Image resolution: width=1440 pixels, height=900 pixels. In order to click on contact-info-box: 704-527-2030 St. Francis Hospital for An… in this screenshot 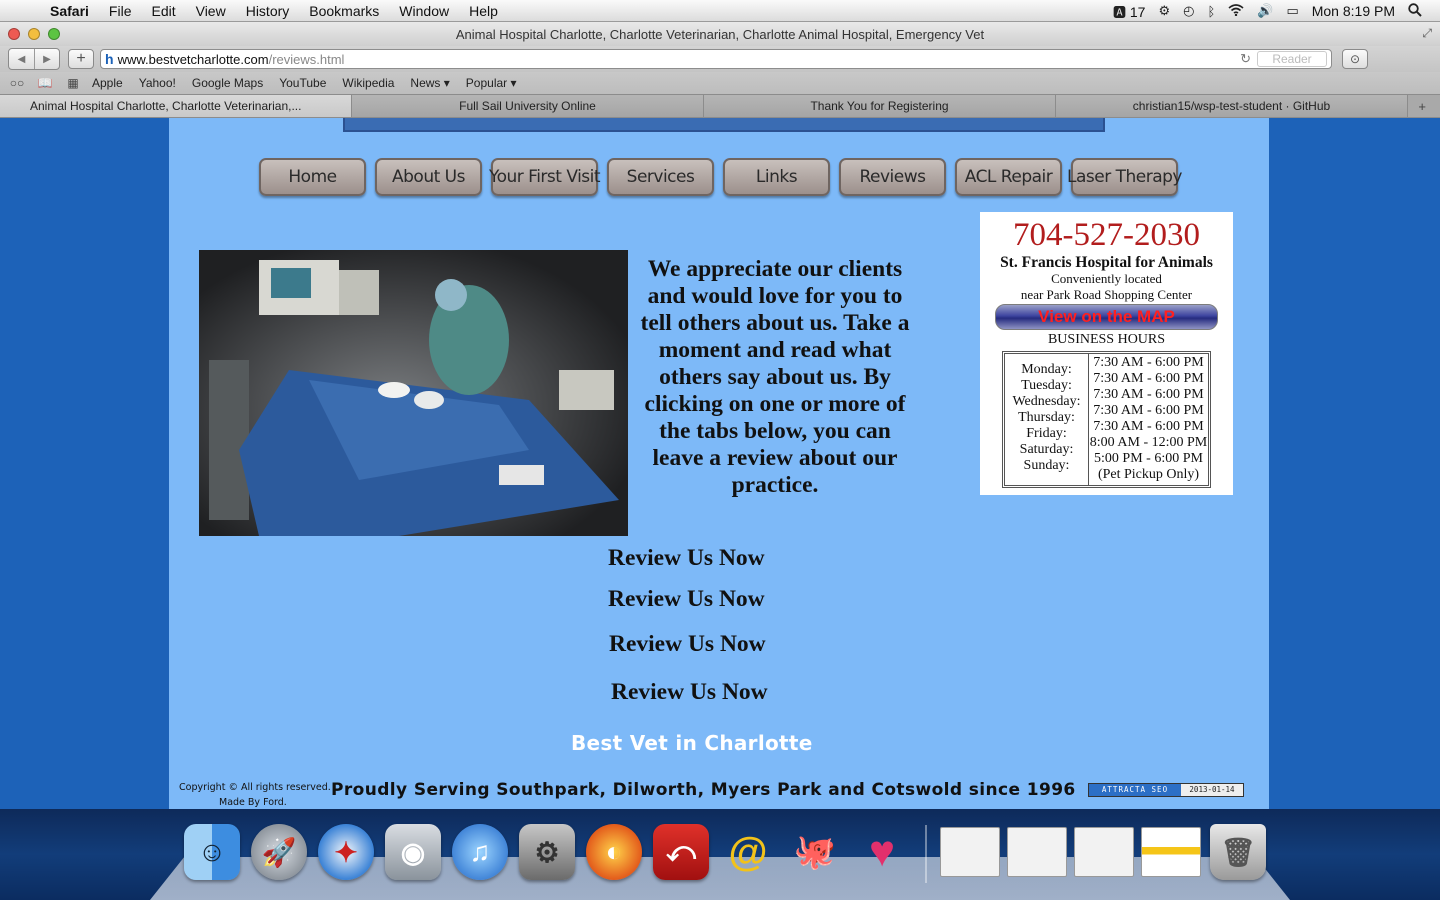, I will do `click(1106, 353)`.